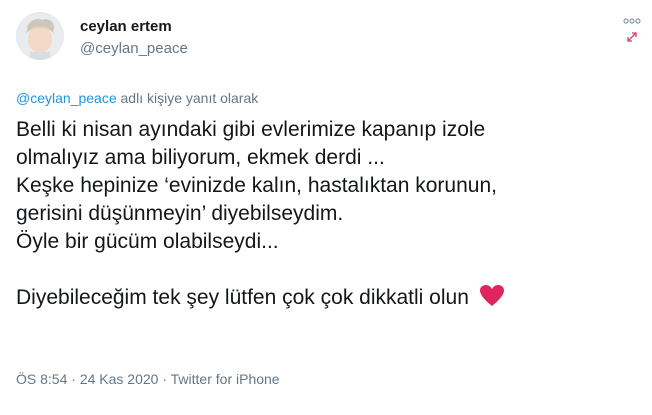 The width and height of the screenshot is (652, 415). What do you see at coordinates (632, 37) in the screenshot?
I see `expand-icon` at bounding box center [632, 37].